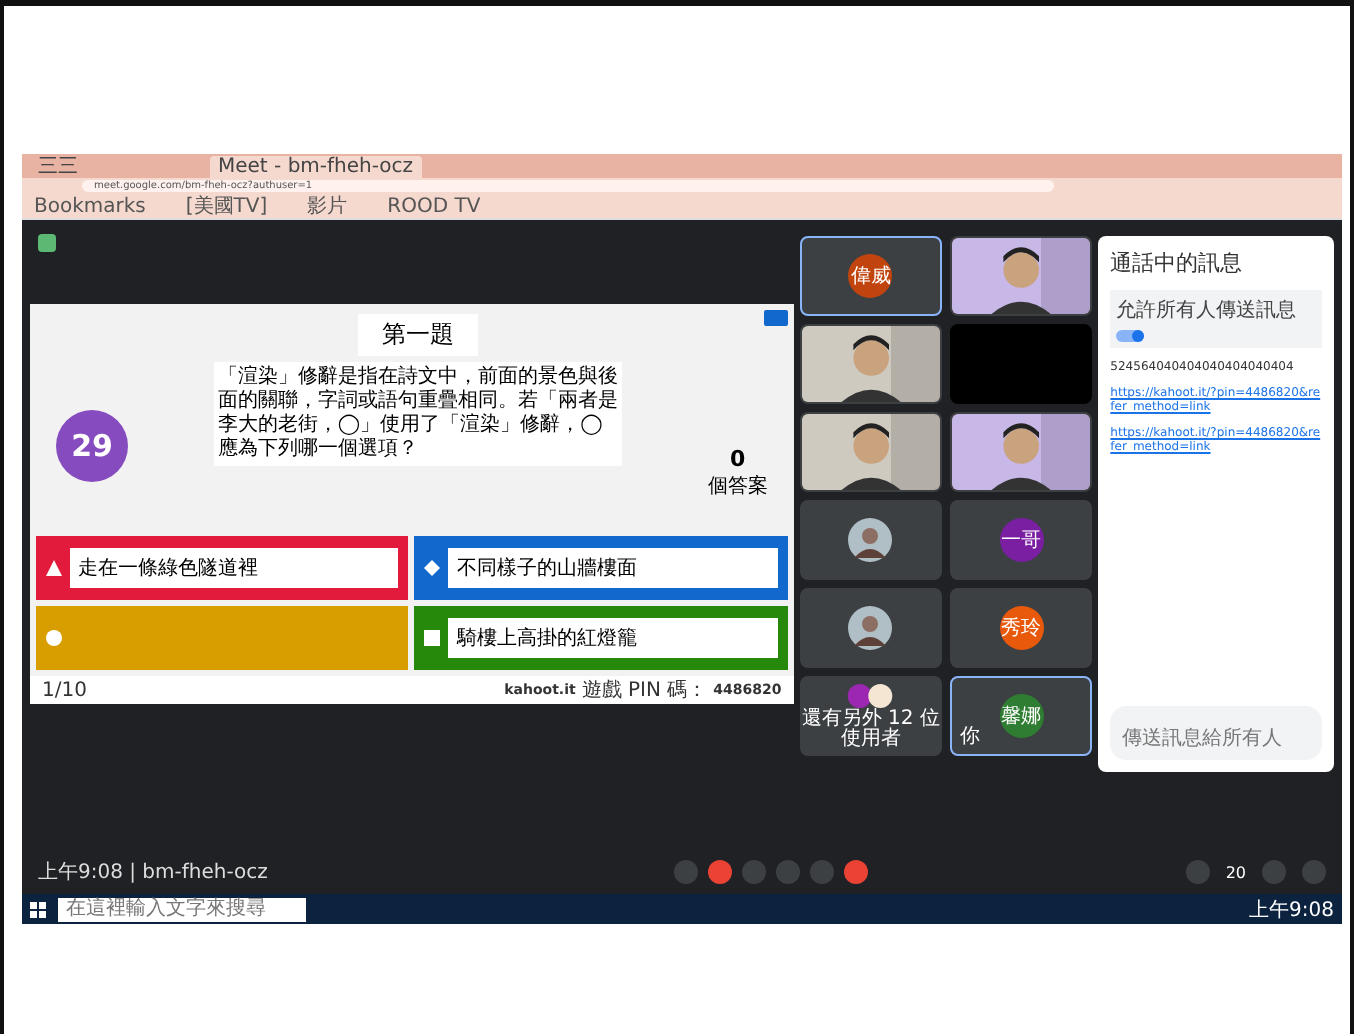  What do you see at coordinates (1197, 872) in the screenshot?
I see `info-button` at bounding box center [1197, 872].